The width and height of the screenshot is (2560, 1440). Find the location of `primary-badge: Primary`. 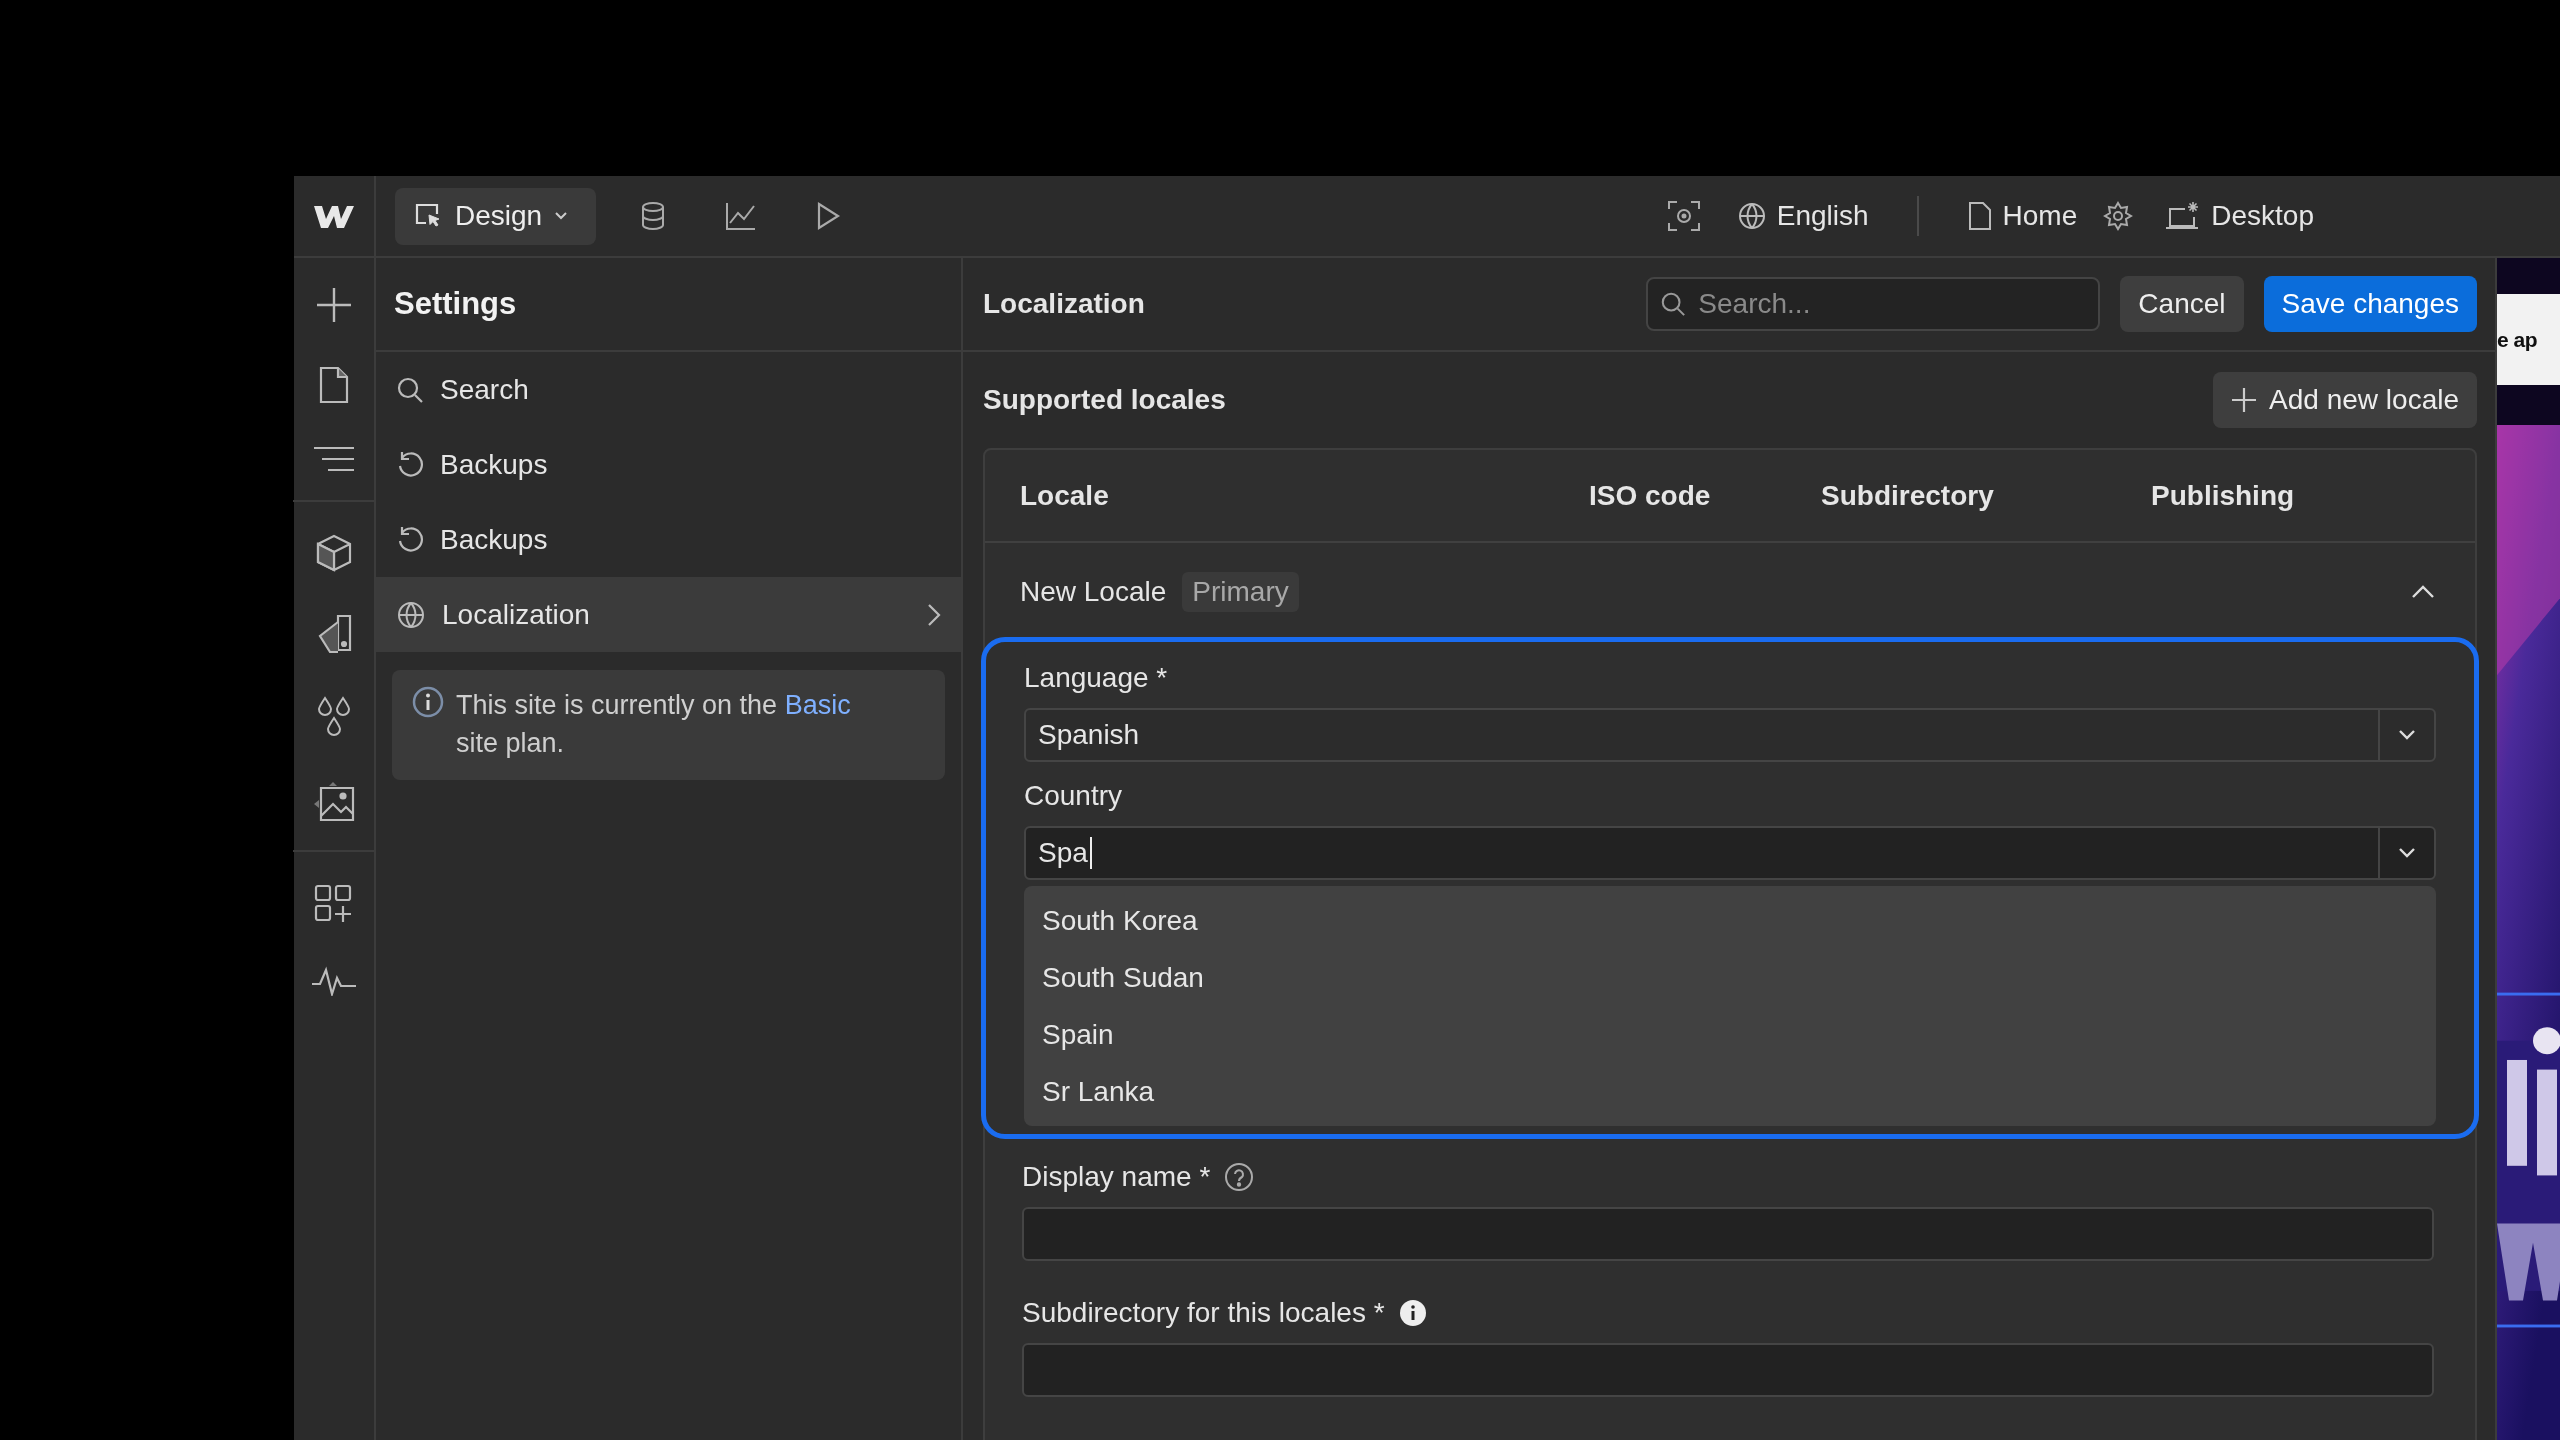

primary-badge: Primary is located at coordinates (1240, 592).